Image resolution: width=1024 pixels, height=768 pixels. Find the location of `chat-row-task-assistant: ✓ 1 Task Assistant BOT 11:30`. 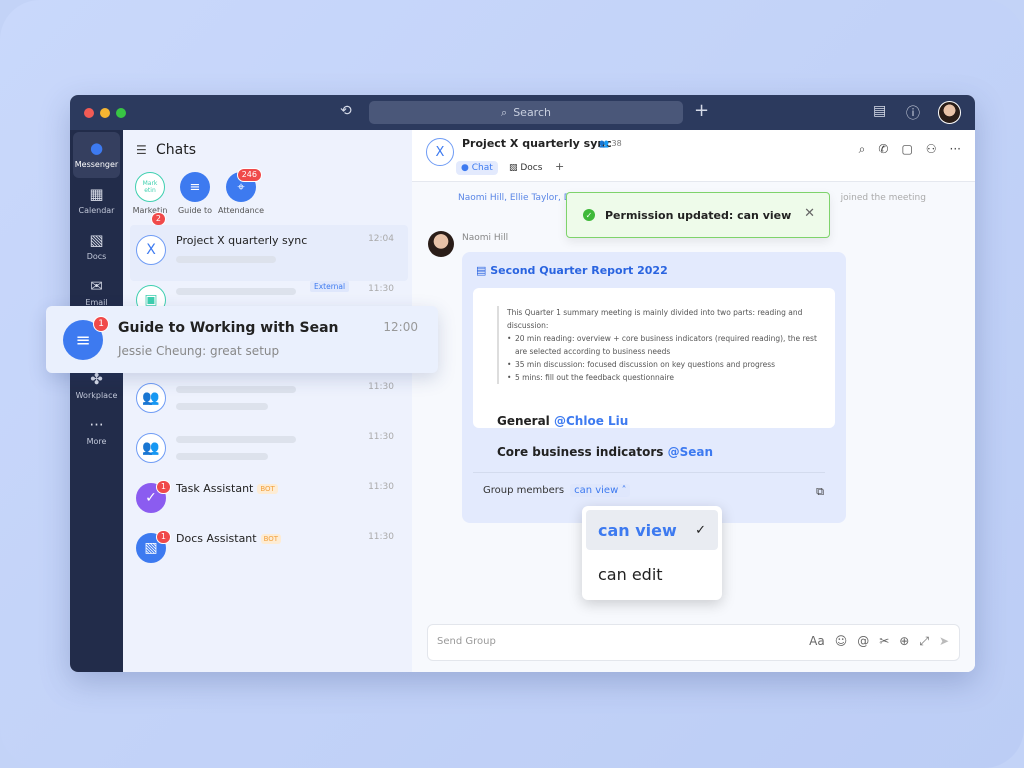

chat-row-task-assistant: ✓ 1 Task Assistant BOT 11:30 is located at coordinates (269, 501).